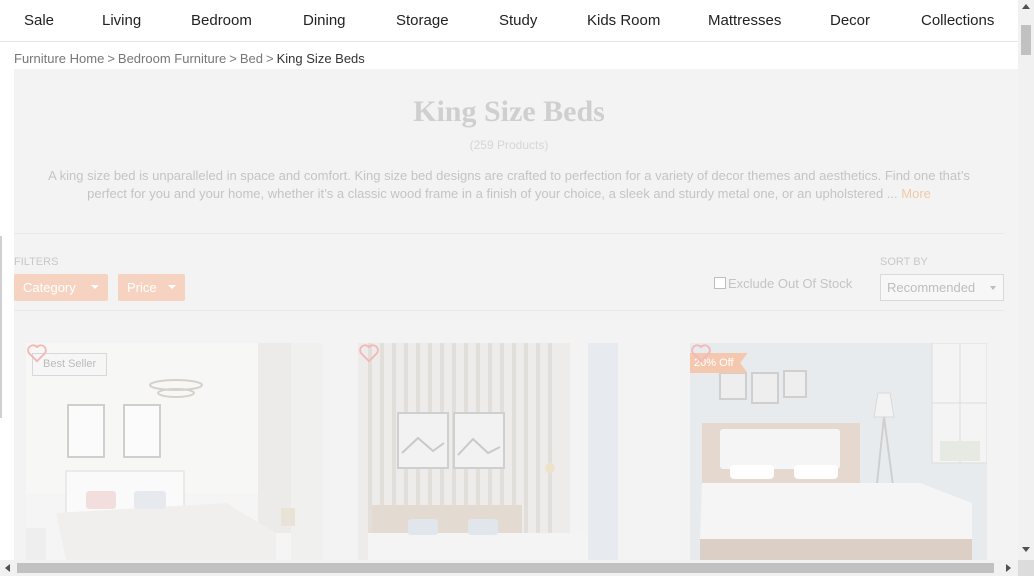 The width and height of the screenshot is (1034, 576). Describe the element at coordinates (509, 145) in the screenshot. I see `product-count: (259 Products)` at that location.